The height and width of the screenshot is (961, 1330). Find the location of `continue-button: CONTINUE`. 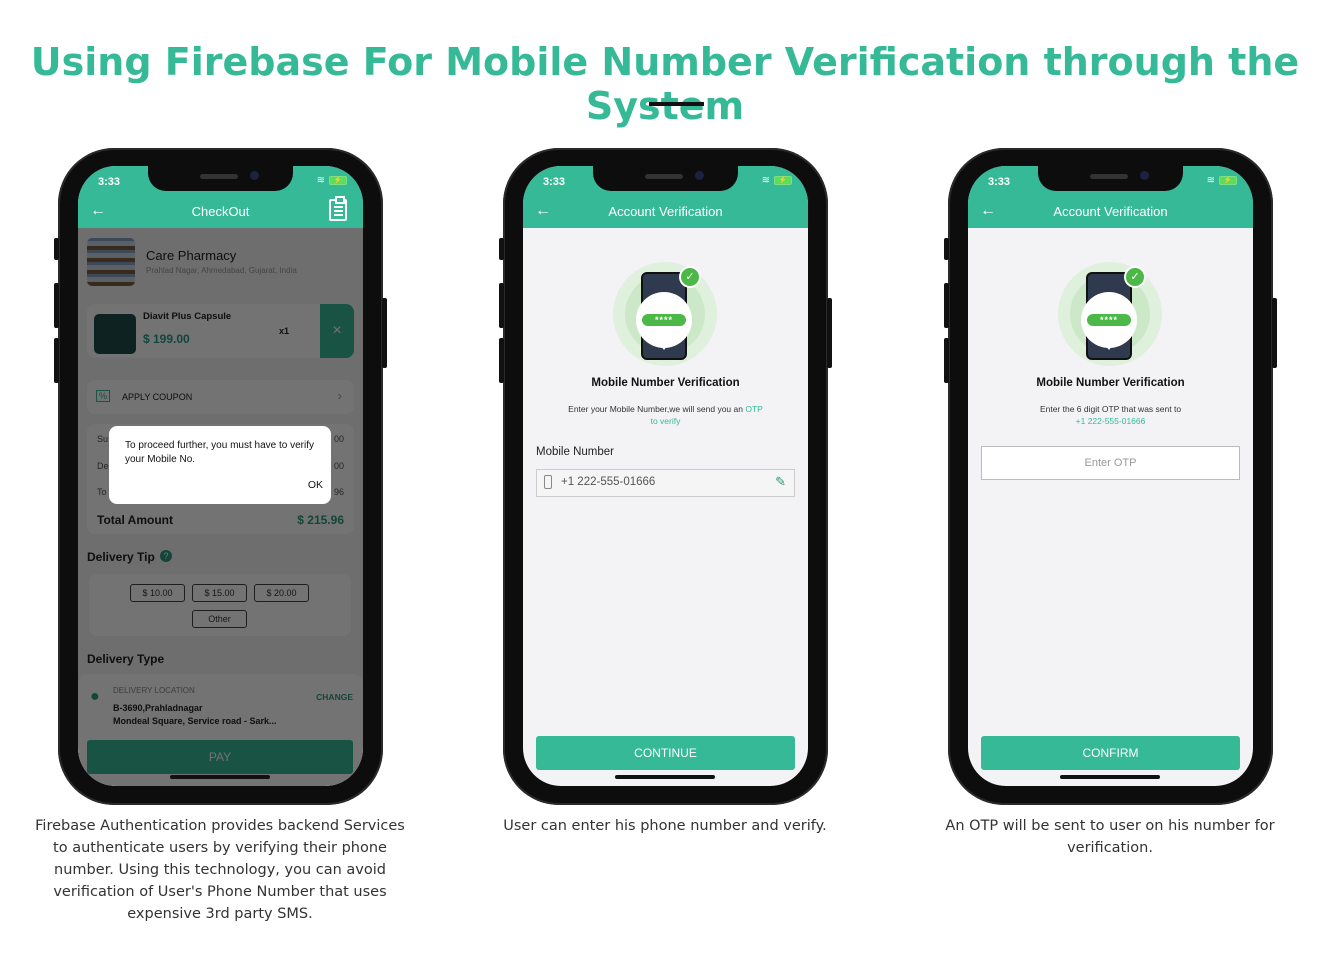

continue-button: CONTINUE is located at coordinates (665, 753).